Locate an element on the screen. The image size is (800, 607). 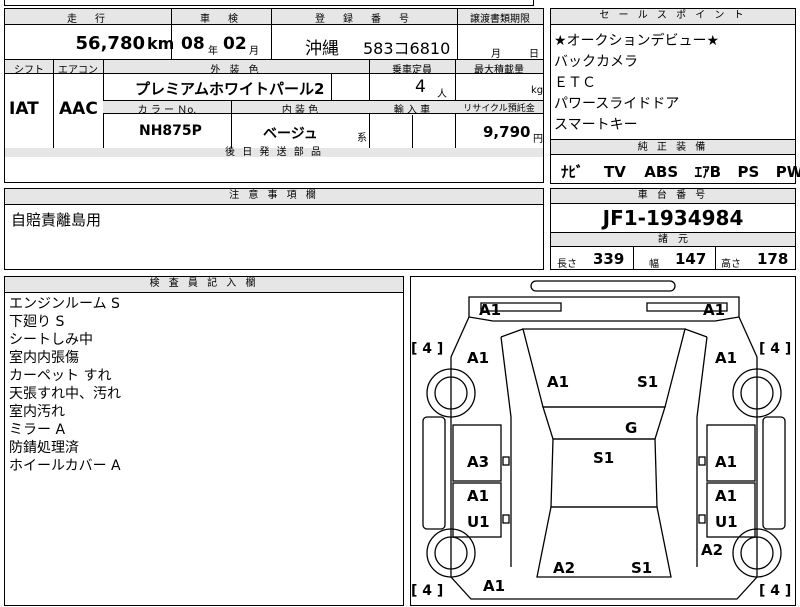
reg-number: 583コ6810 is located at coordinates (407, 48).